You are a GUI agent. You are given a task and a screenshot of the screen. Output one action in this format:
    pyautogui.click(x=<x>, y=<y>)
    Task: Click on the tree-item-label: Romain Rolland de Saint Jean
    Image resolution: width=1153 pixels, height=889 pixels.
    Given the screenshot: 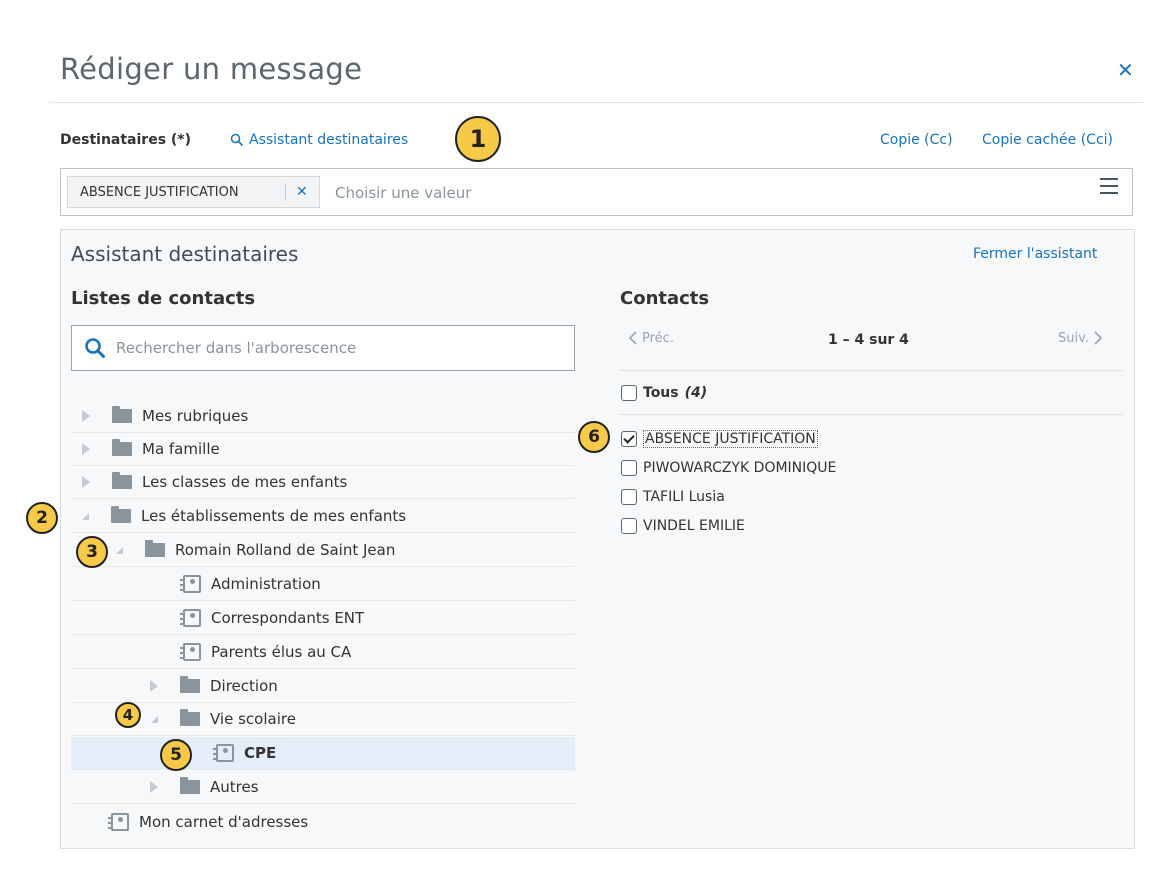 What is the action you would take?
    pyautogui.click(x=285, y=550)
    